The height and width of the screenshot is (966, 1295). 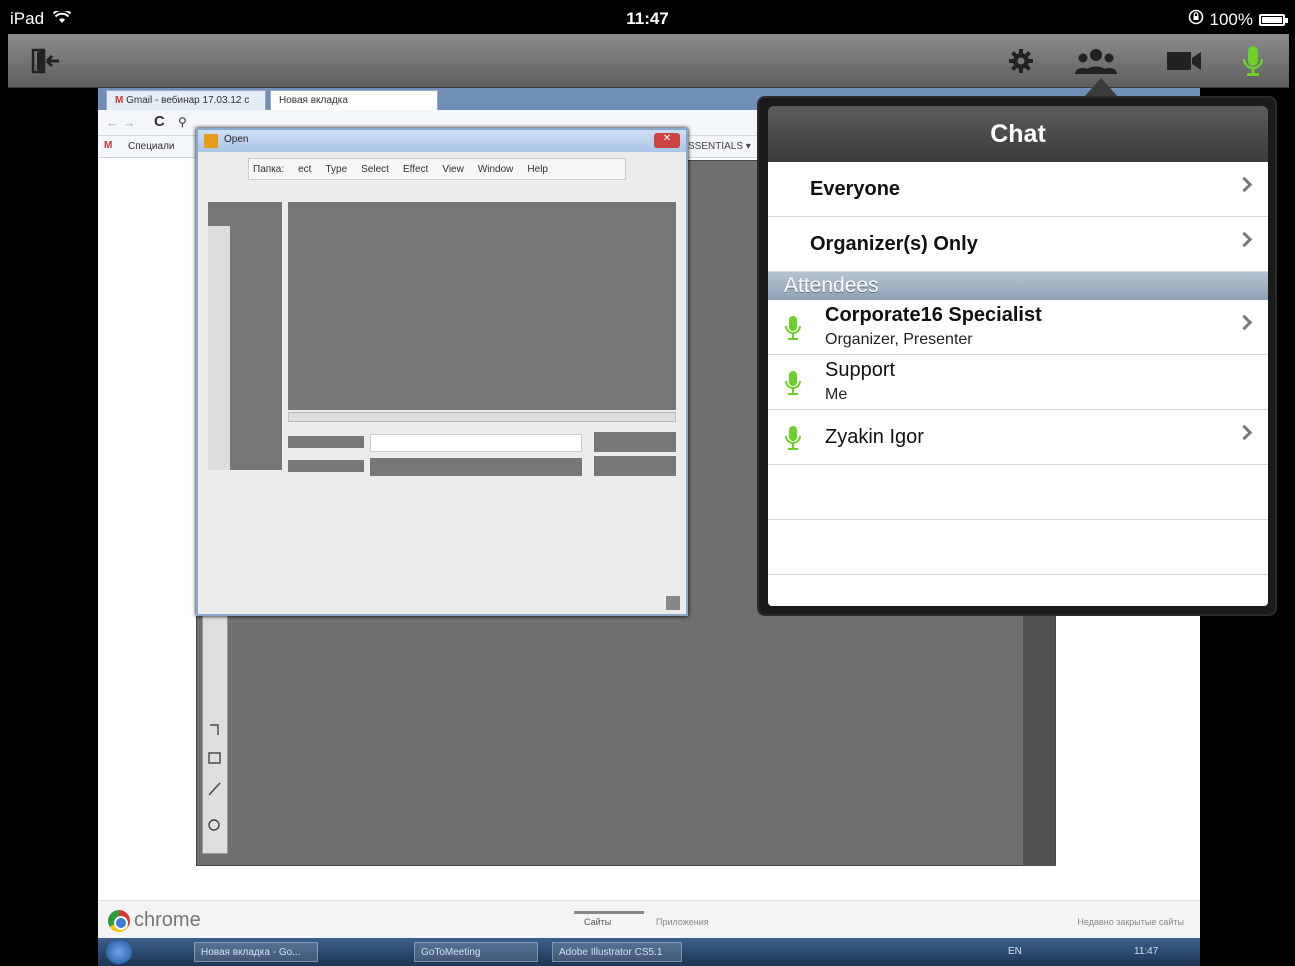 I want to click on exit-icon, so click(x=46, y=61).